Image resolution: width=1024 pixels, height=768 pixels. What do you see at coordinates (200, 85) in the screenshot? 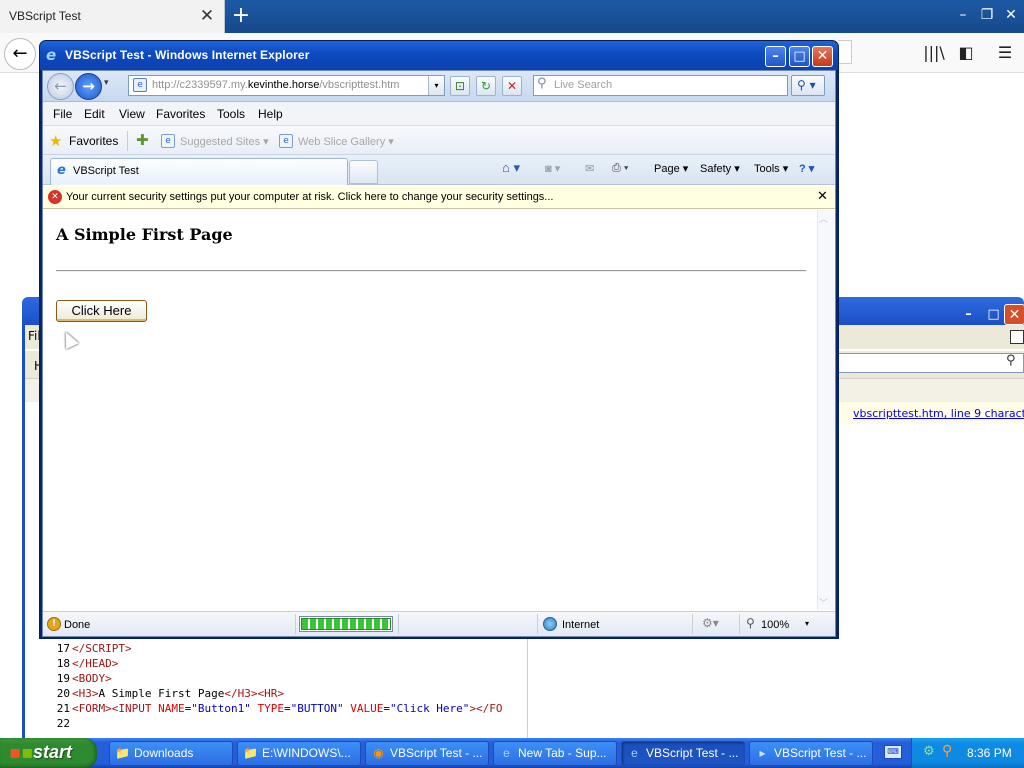
I see `address-prefix: http://c2339597.my.` at bounding box center [200, 85].